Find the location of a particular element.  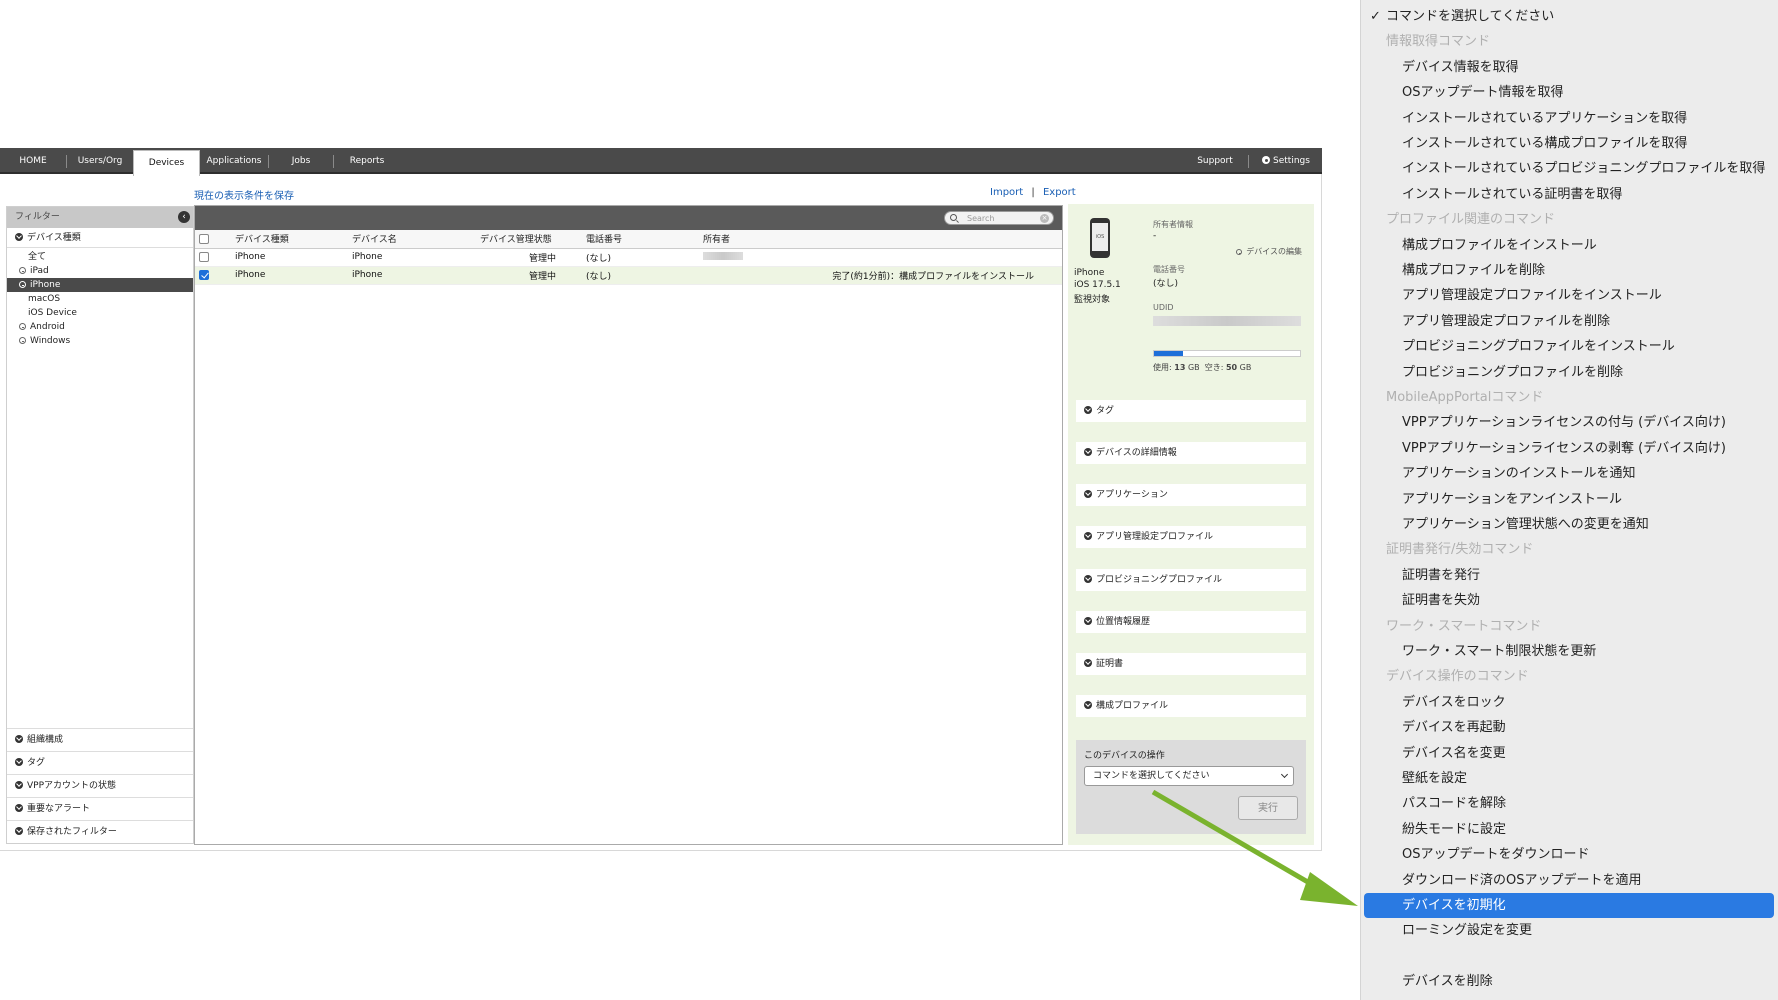

menu-item: パスコードを解除 is located at coordinates (1569, 803).